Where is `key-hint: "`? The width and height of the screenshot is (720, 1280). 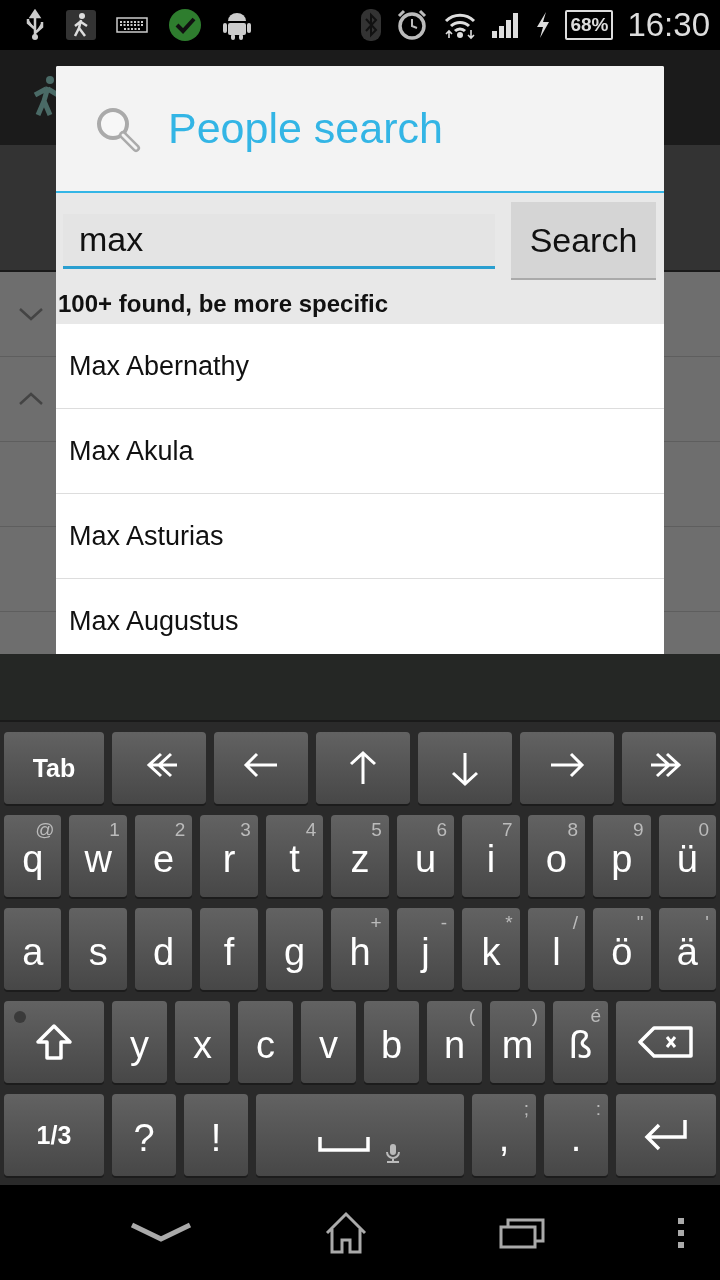
key-hint: " is located at coordinates (640, 923).